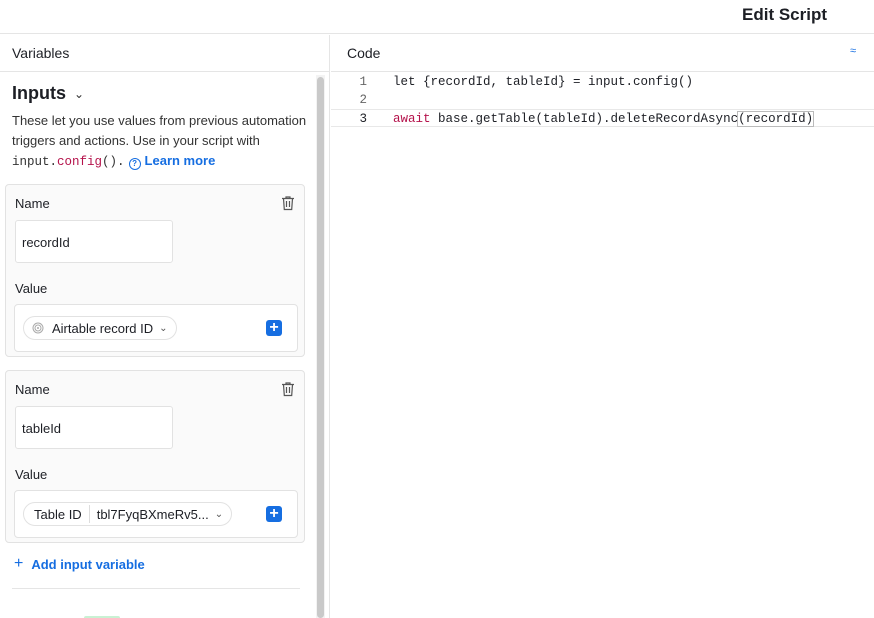 The width and height of the screenshot is (874, 618). Describe the element at coordinates (80, 162) in the screenshot. I see `code-keyword: config` at that location.